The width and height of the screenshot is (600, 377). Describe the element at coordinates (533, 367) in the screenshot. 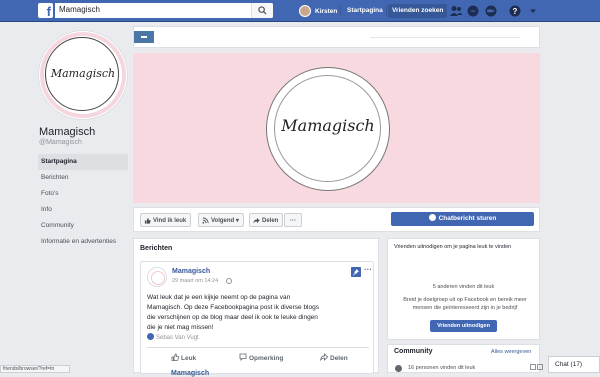

I see `edit-icon` at that location.